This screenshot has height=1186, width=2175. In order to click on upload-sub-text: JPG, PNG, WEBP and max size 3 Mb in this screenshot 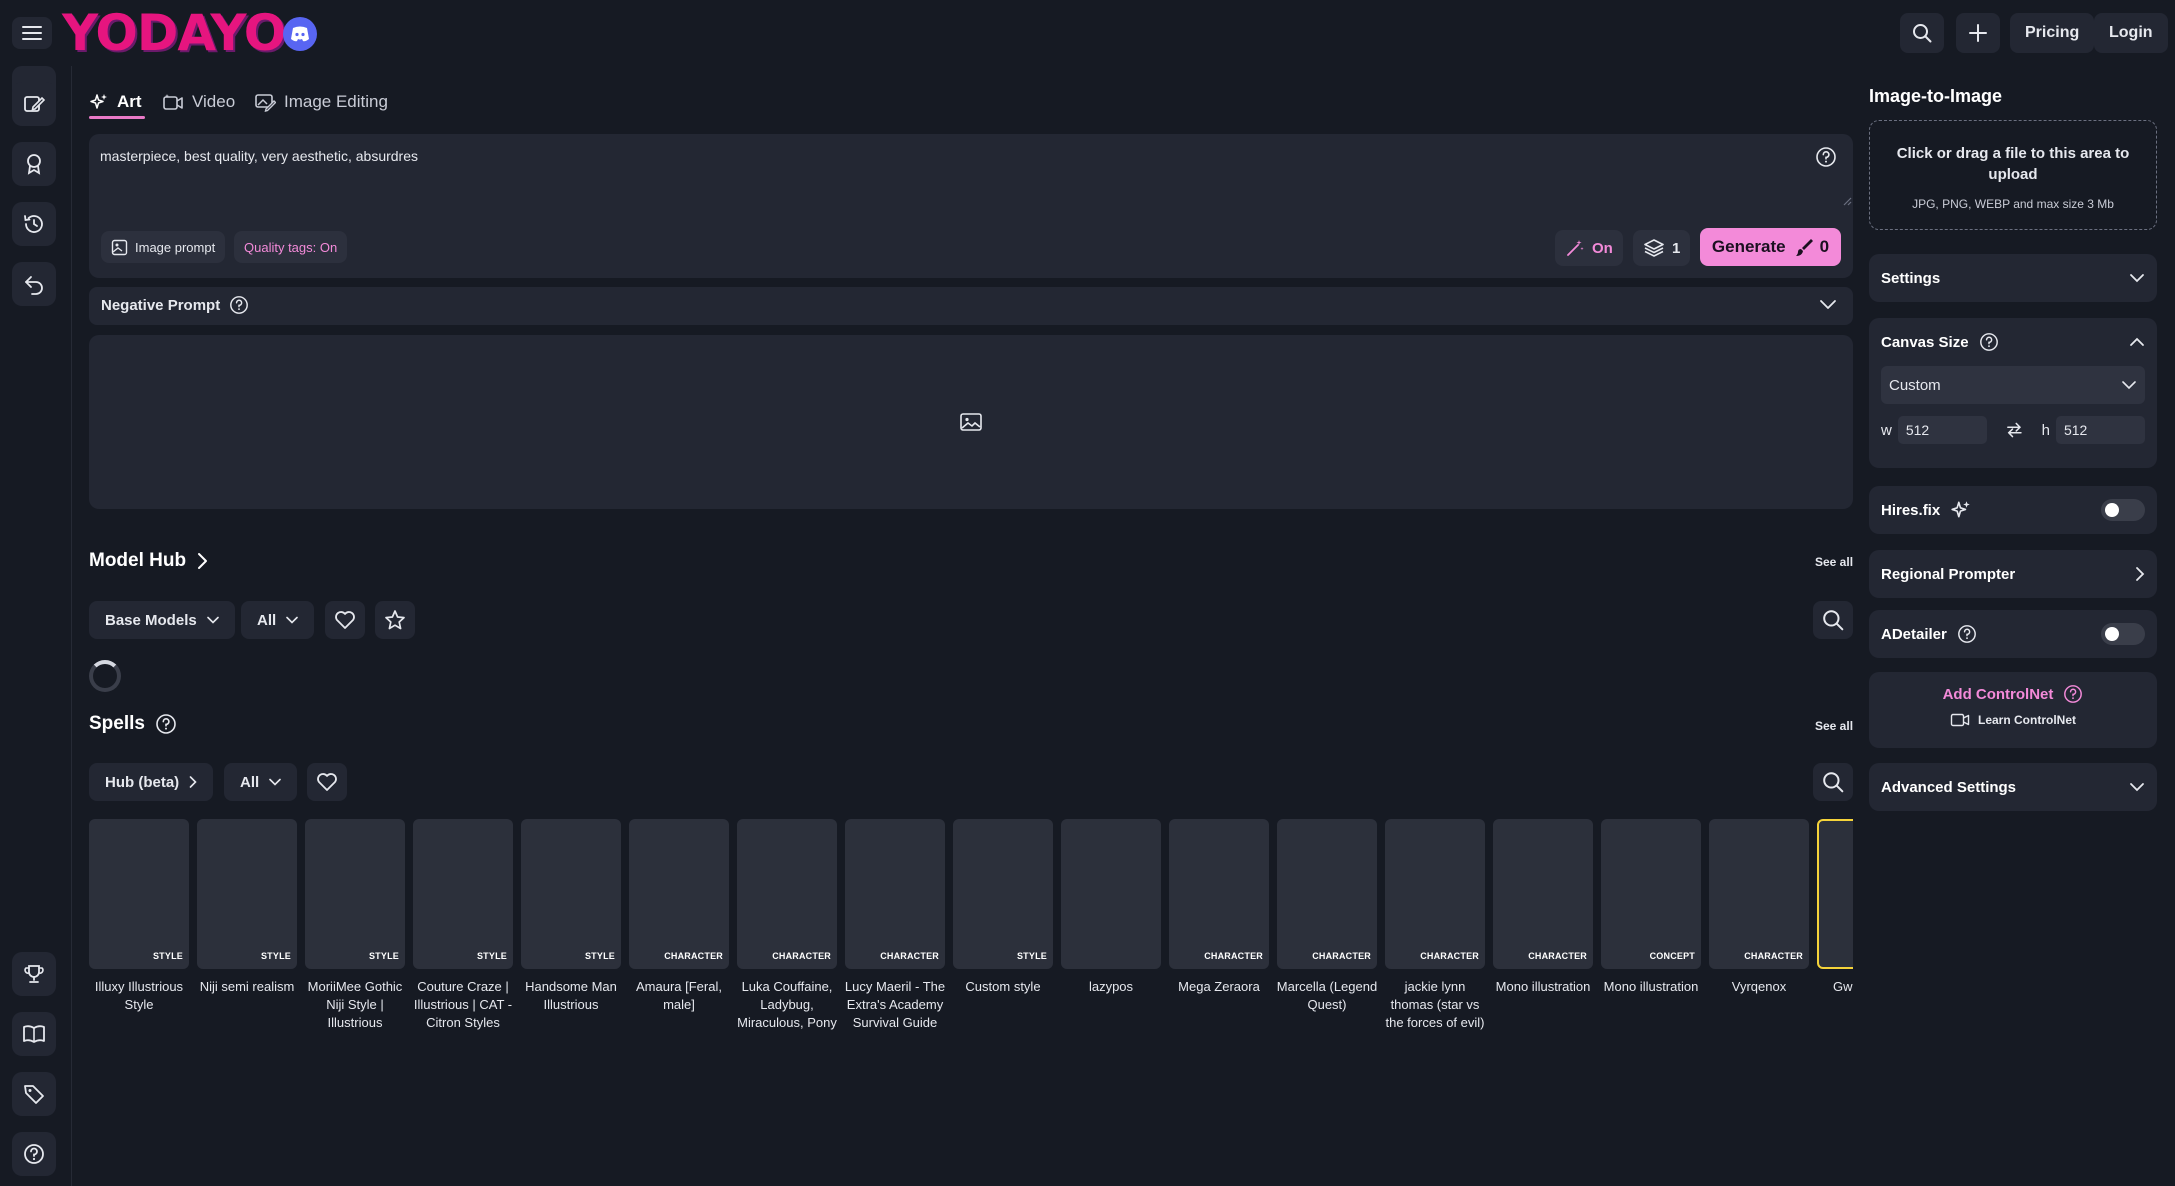, I will do `click(2013, 204)`.